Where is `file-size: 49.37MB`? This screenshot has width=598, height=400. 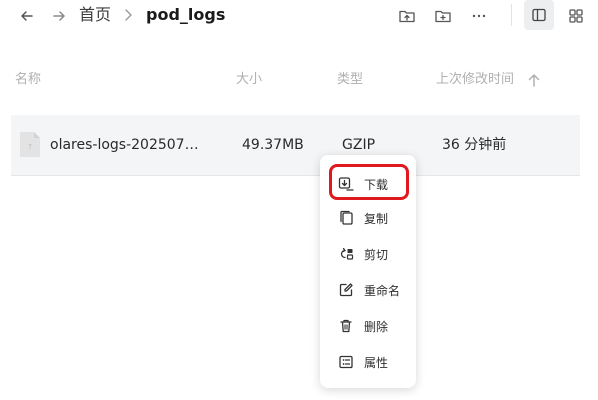
file-size: 49.37MB is located at coordinates (273, 145).